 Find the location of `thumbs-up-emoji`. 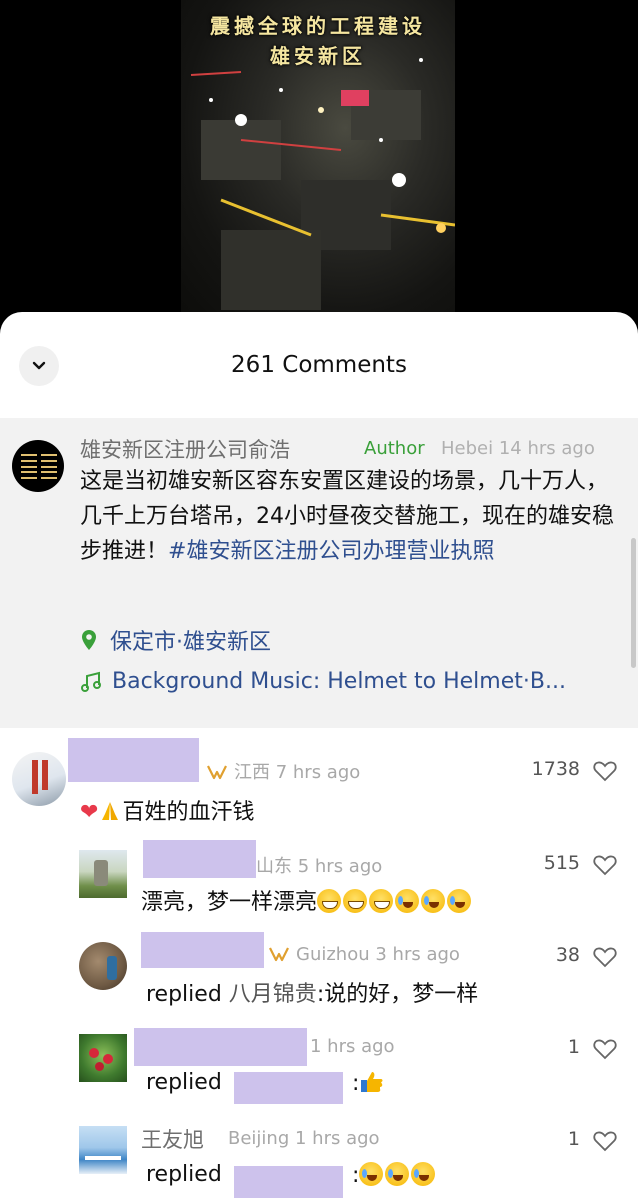

thumbs-up-emoji is located at coordinates (372, 1082).